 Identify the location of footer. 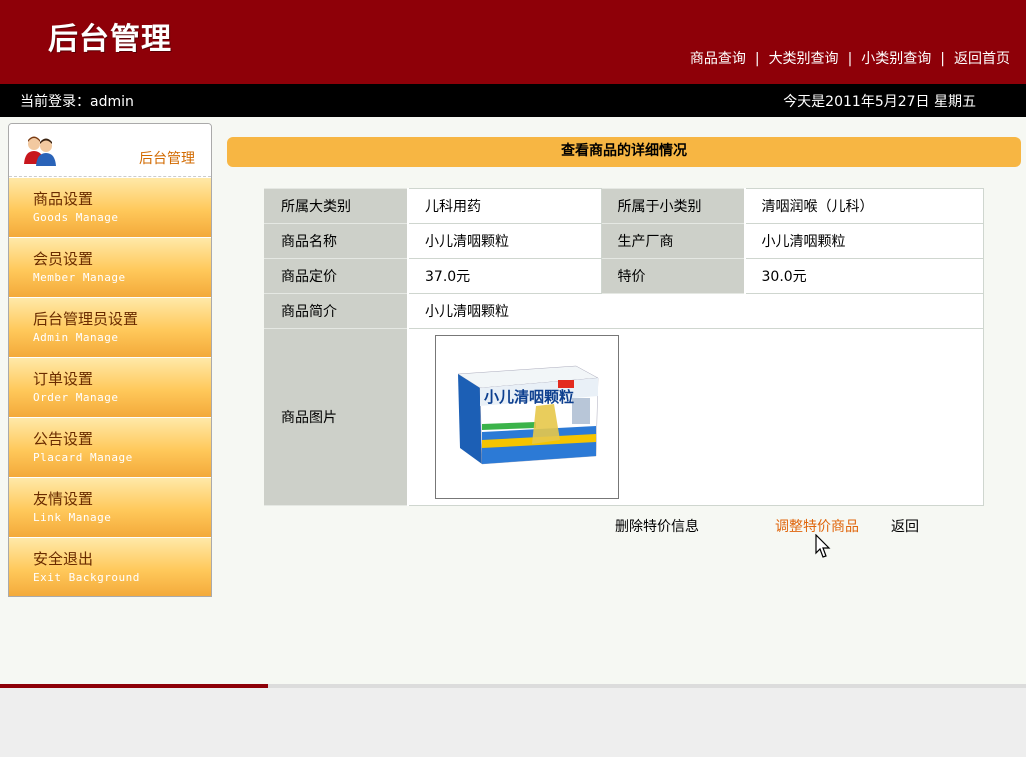
(513, 722).